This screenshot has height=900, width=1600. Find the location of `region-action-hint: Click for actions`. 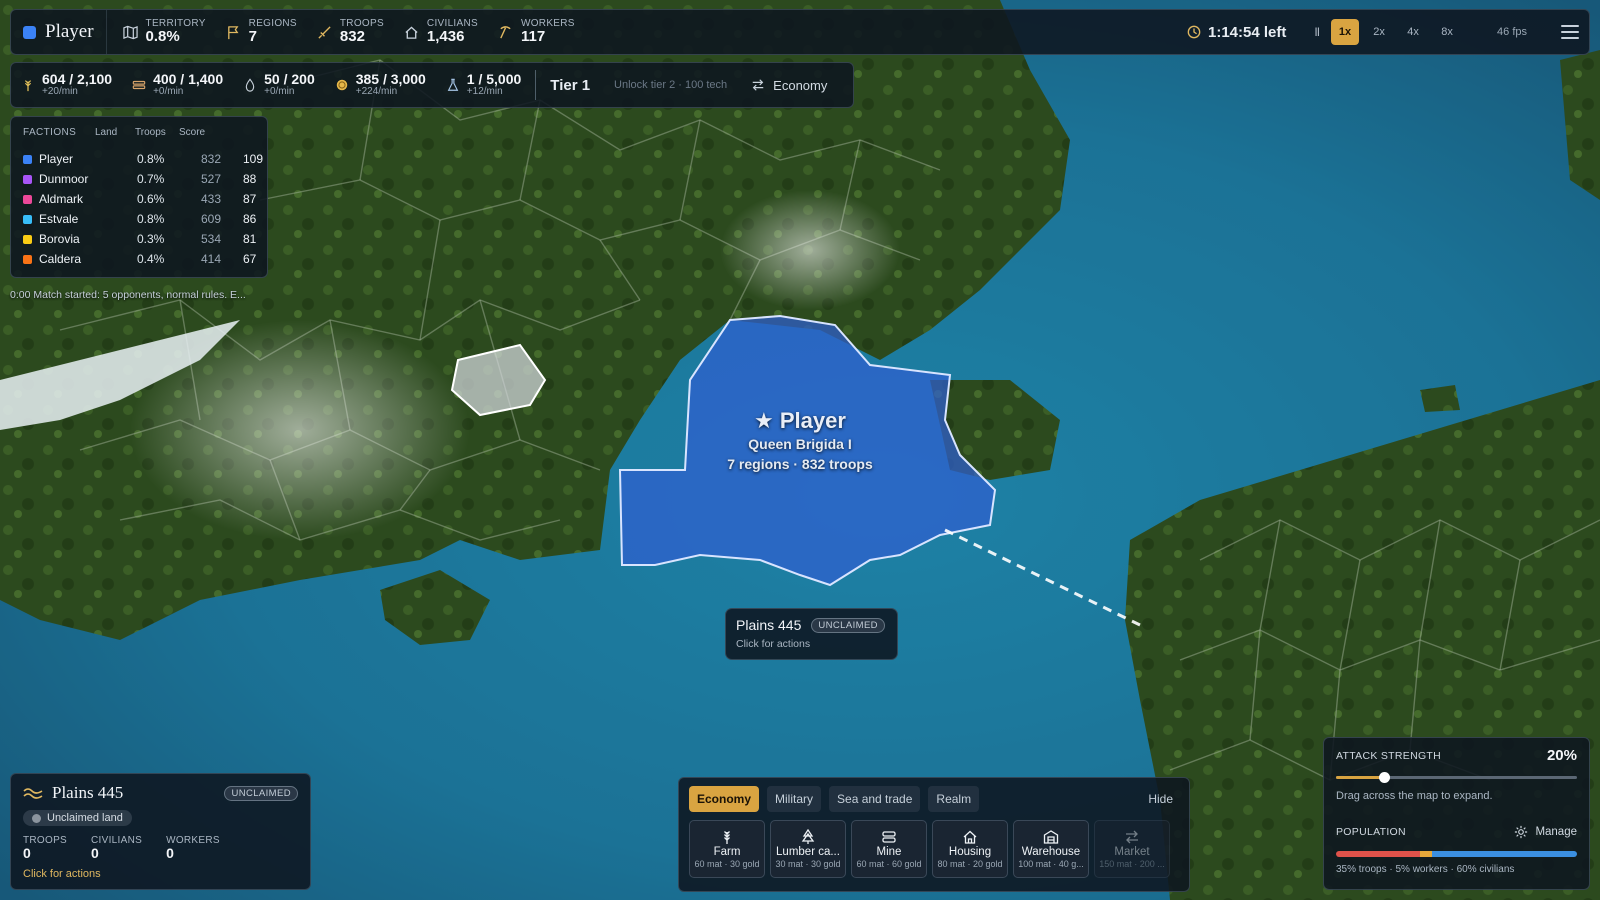

region-action-hint: Click for actions is located at coordinates (160, 874).